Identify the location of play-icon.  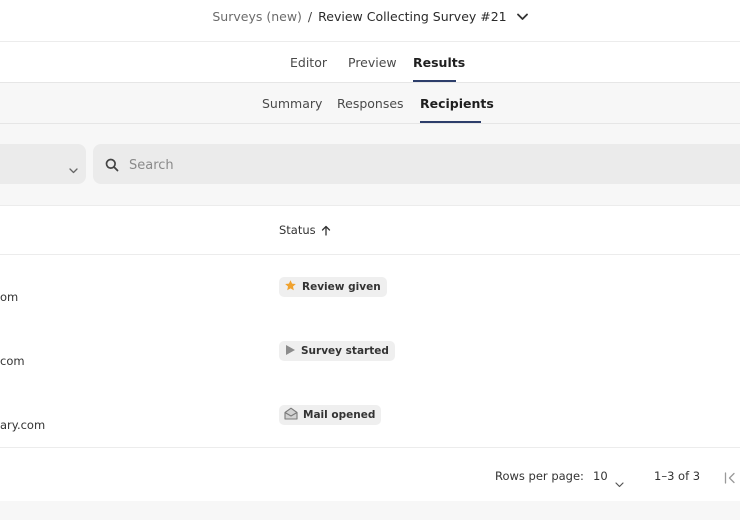
(290, 351).